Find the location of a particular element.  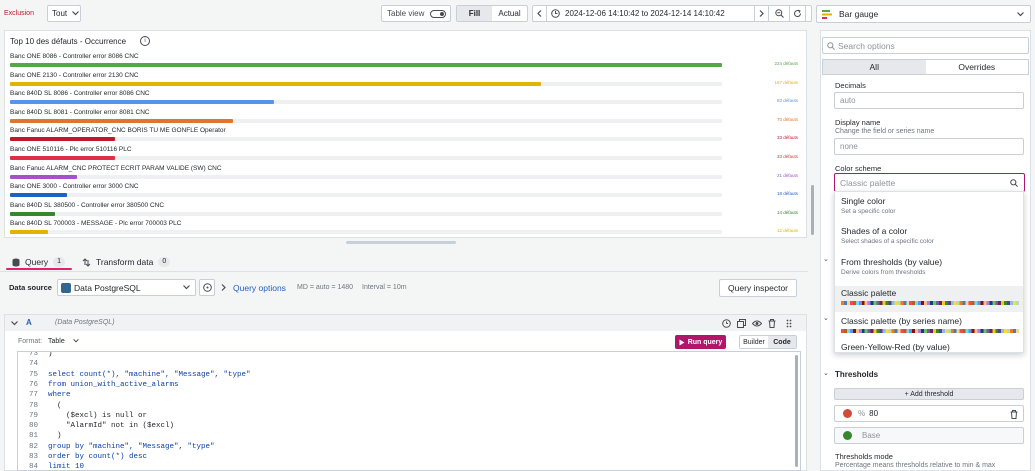

datasource-select: Data PostgreSQL is located at coordinates (126, 287).